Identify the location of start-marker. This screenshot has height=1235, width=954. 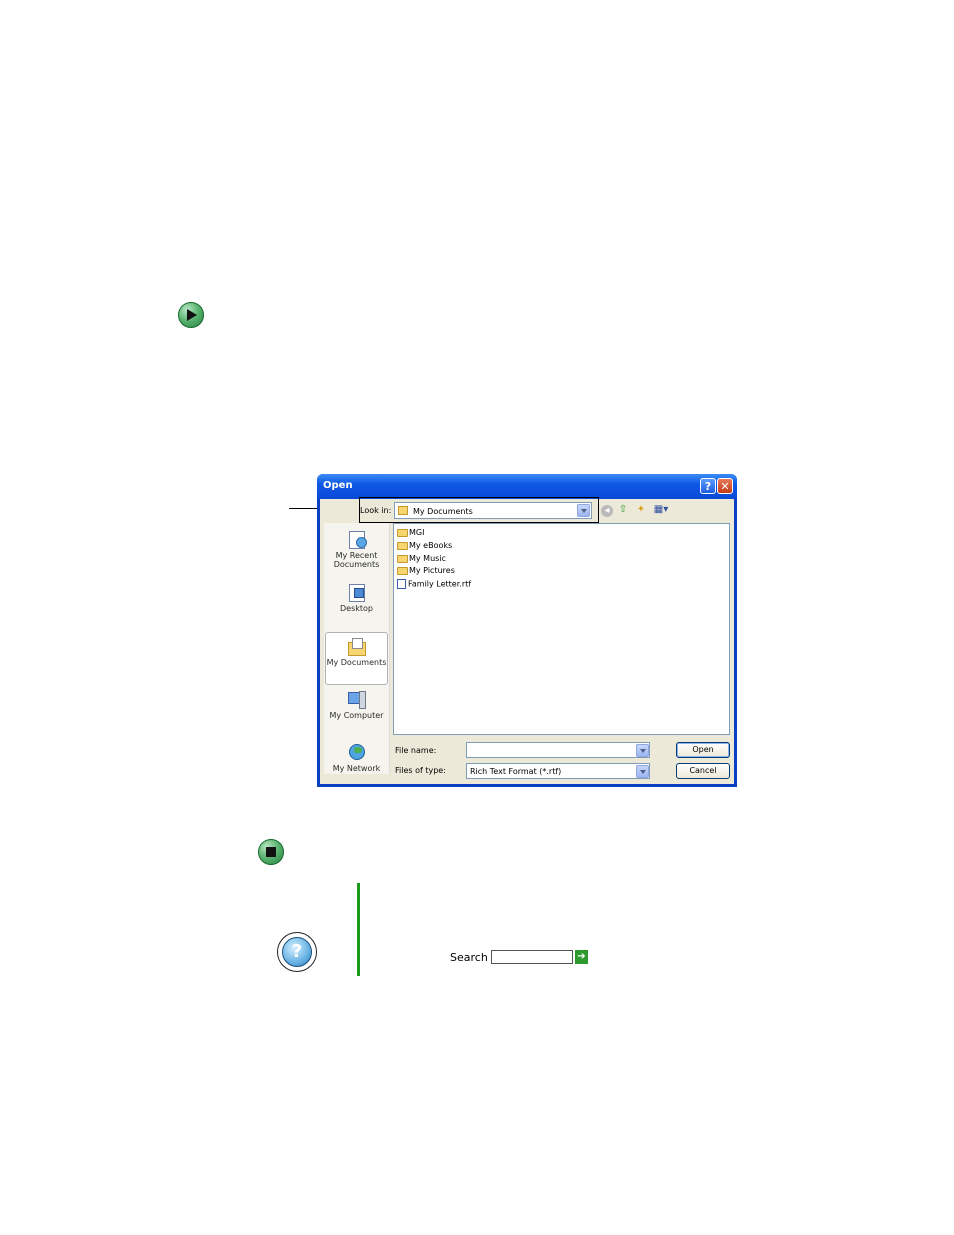
(191, 315).